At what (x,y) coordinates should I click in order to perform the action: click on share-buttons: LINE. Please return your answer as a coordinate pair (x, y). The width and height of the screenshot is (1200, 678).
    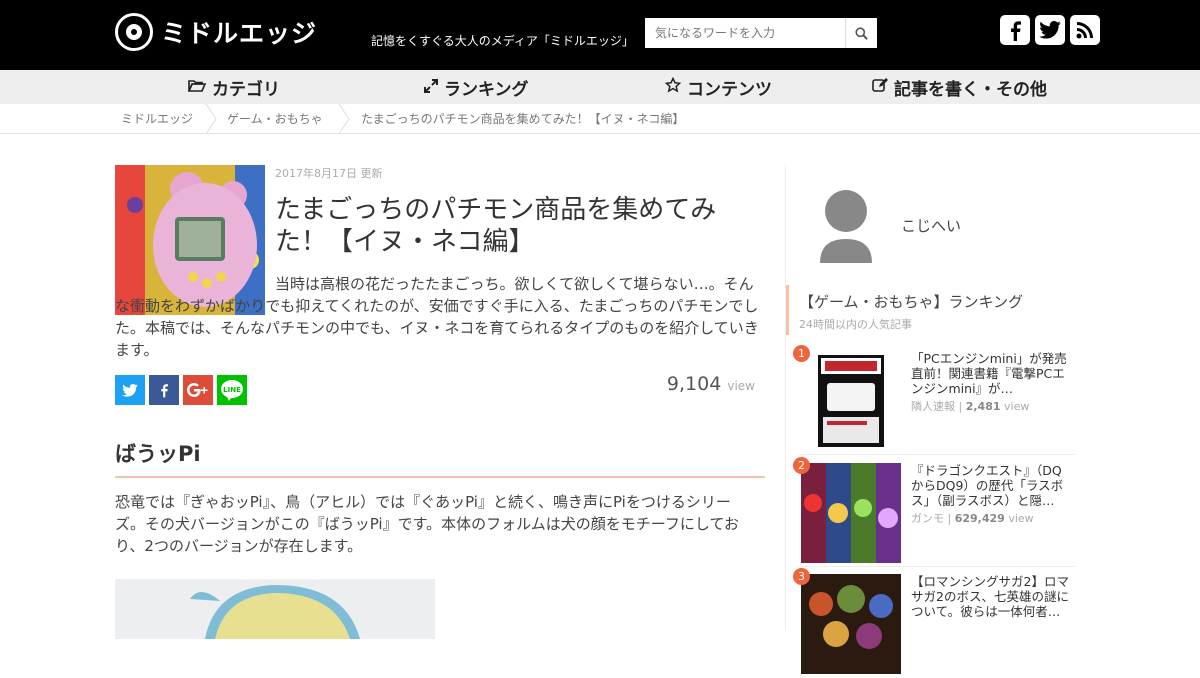
    Looking at the image, I should click on (181, 390).